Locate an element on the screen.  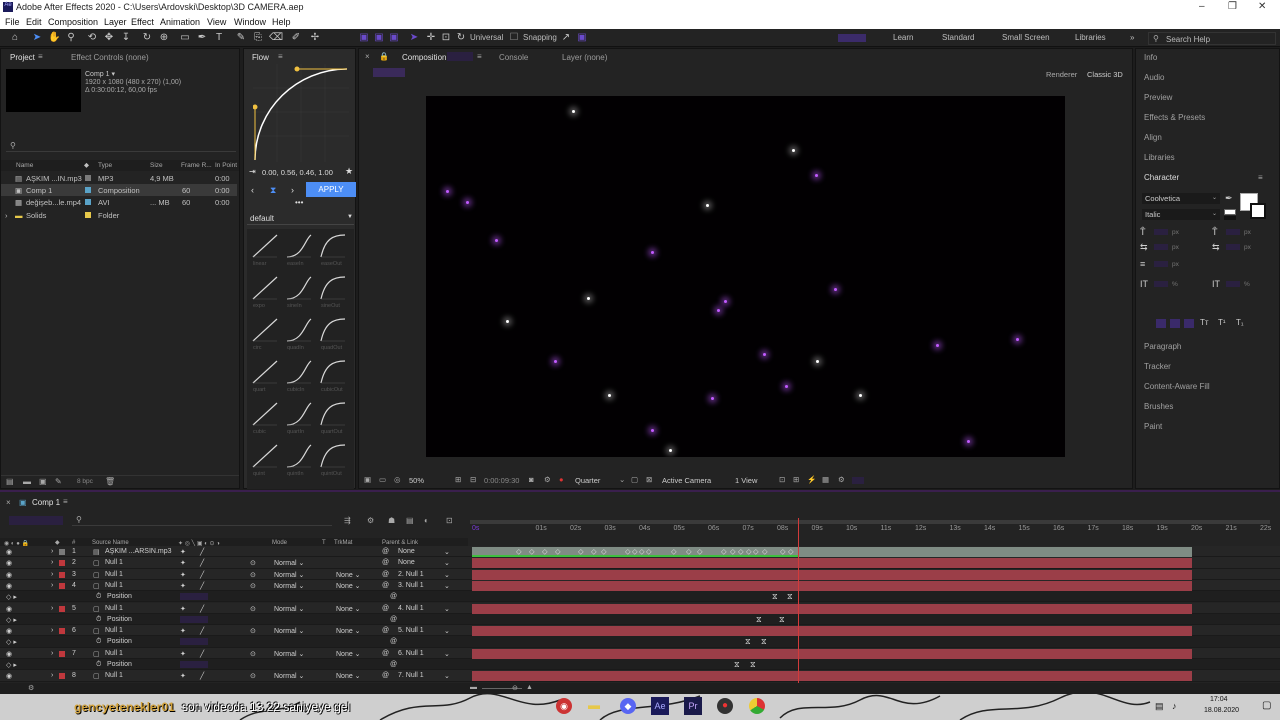
tab-console: Console is located at coordinates (513, 57).